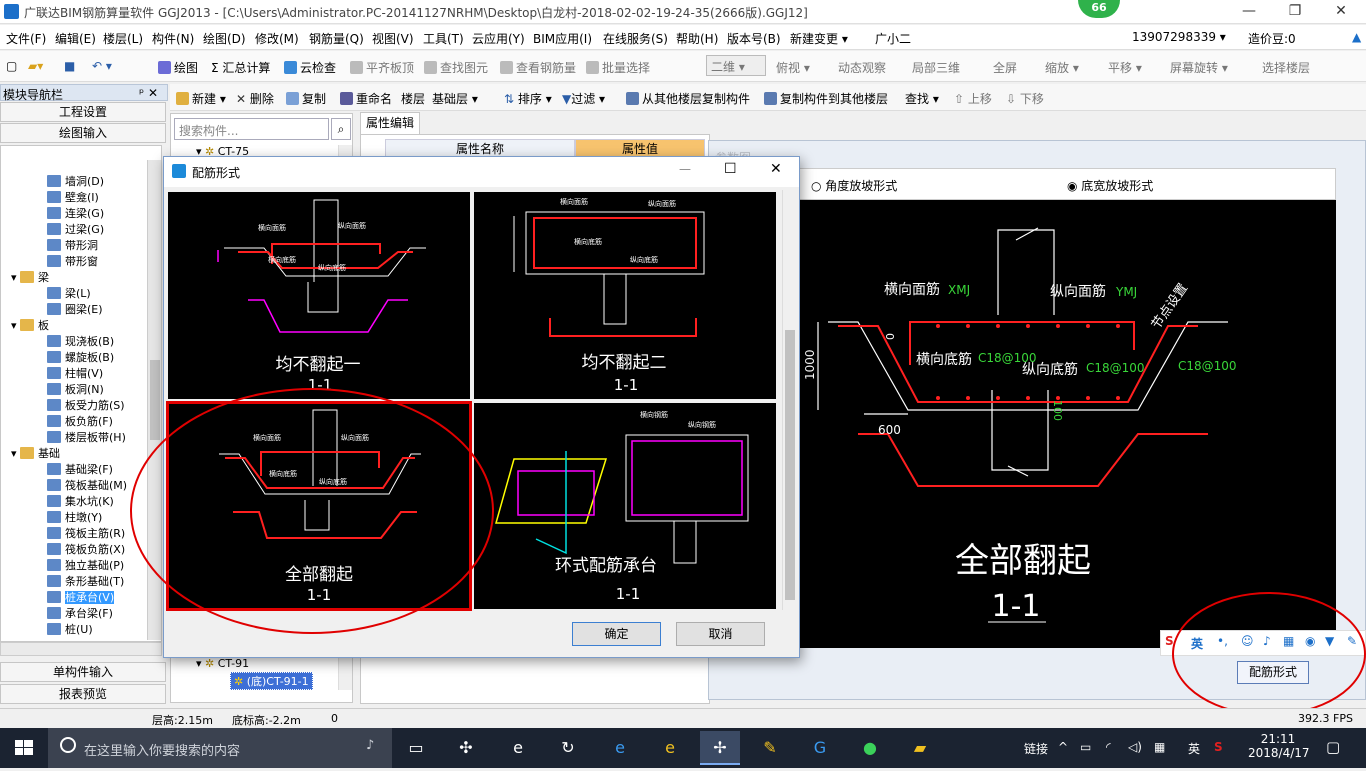 Image resolution: width=1366 pixels, height=771 pixels. Describe the element at coordinates (870, 748) in the screenshot. I see `green-app-icon: ●` at that location.